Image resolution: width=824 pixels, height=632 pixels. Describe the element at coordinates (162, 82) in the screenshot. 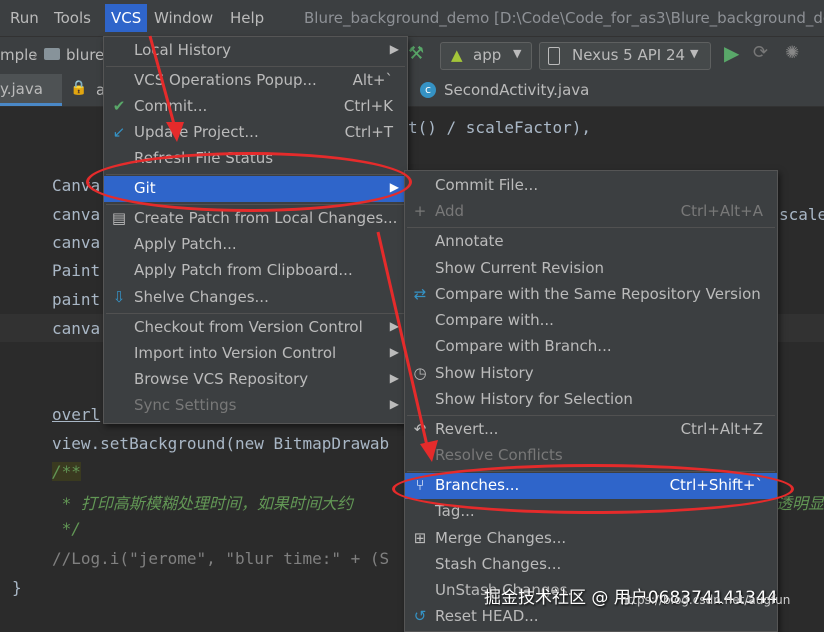

I see `arrow-line-to-git` at that location.